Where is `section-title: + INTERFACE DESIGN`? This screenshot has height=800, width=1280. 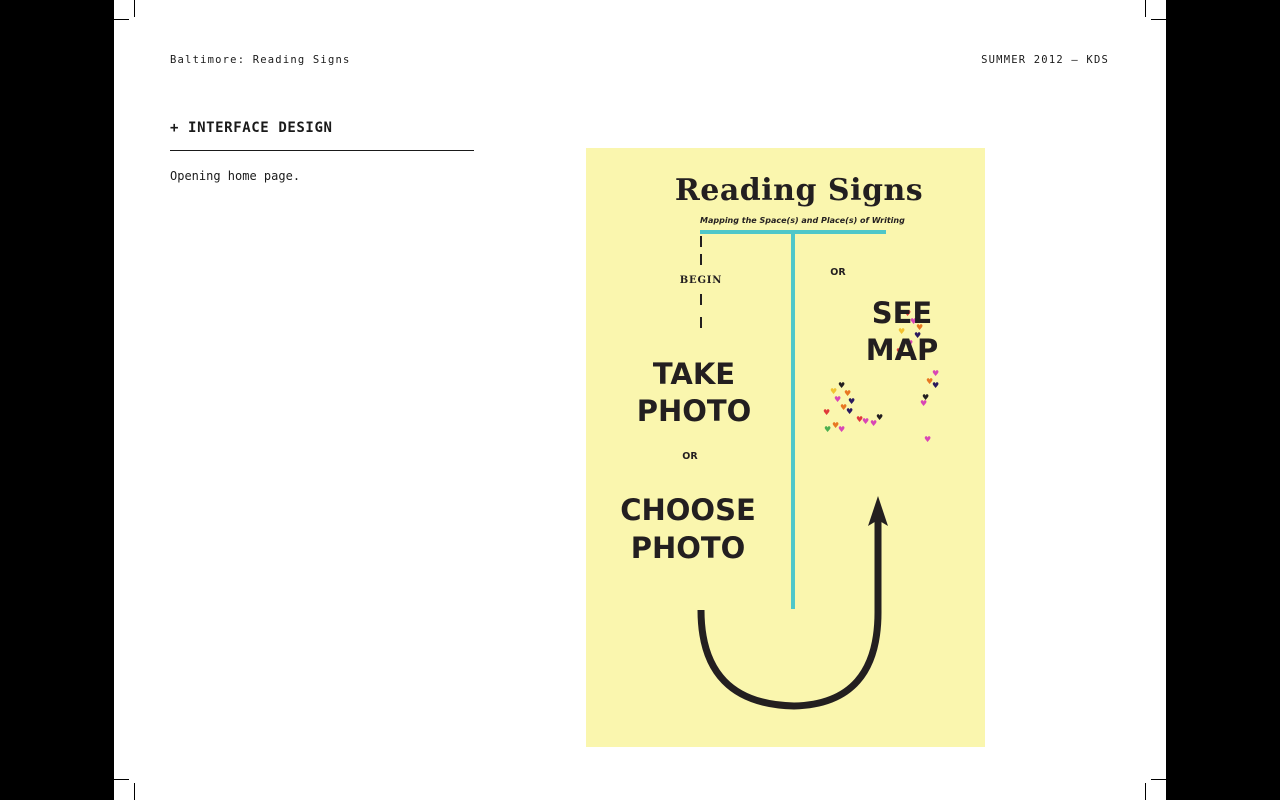
section-title: + INTERFACE DESIGN is located at coordinates (251, 128).